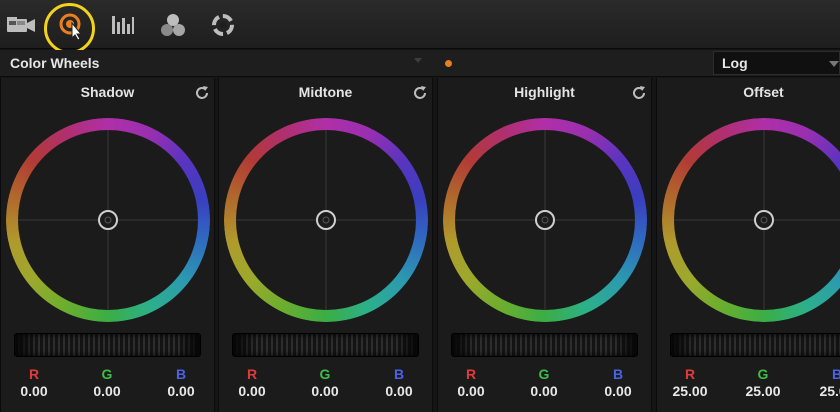  Describe the element at coordinates (223, 25) in the screenshot. I see `motion-effects-icon` at that location.